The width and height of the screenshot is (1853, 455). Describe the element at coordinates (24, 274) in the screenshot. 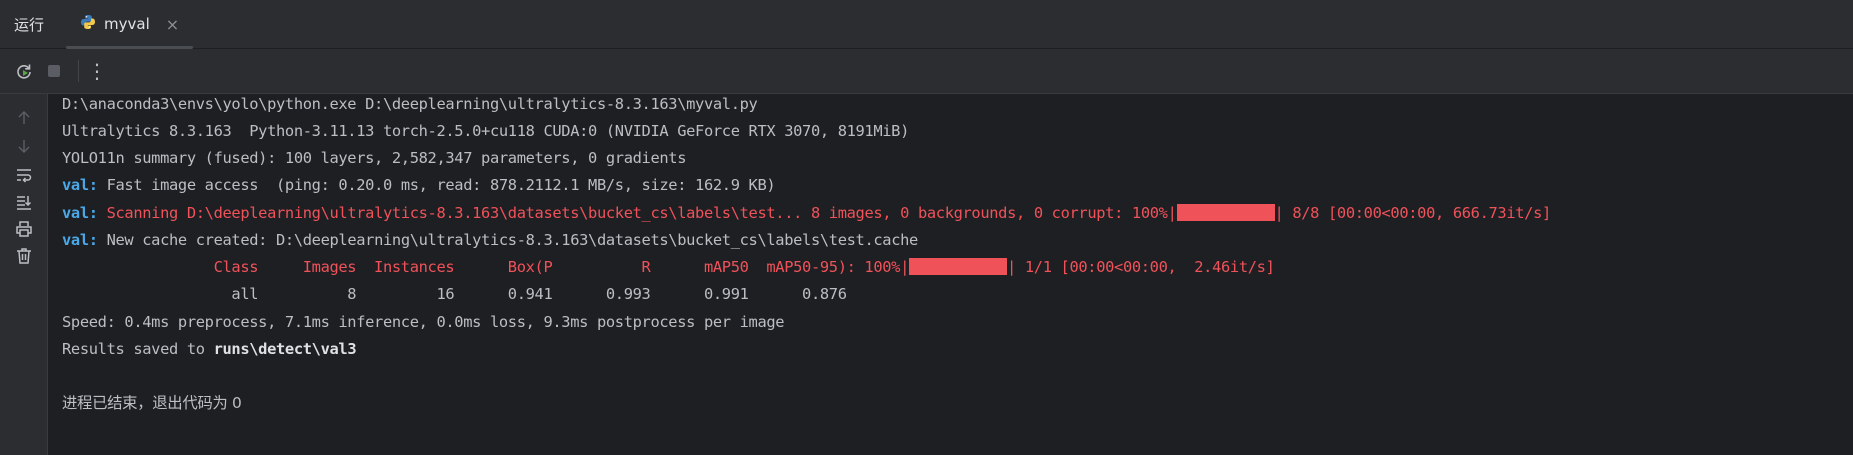

I see `console-side-toolbar` at that location.